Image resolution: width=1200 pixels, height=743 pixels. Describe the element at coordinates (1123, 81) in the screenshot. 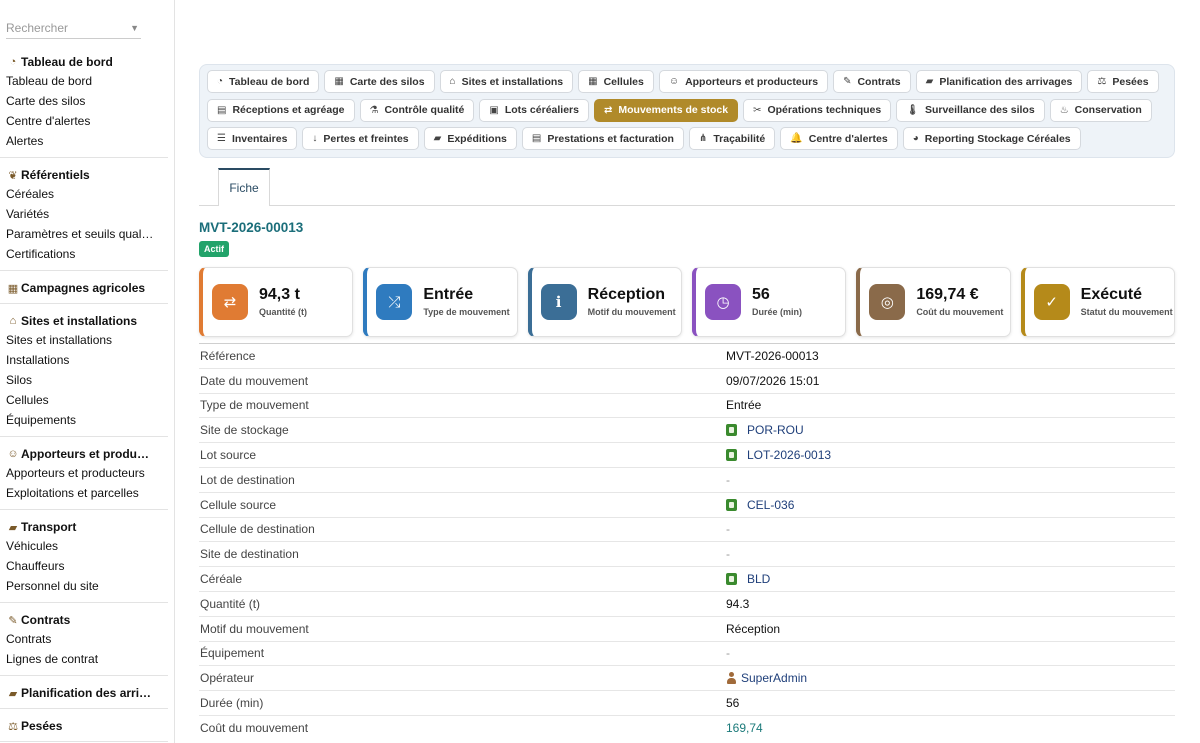

I see `module-tab: ⚖ Pesées` at that location.